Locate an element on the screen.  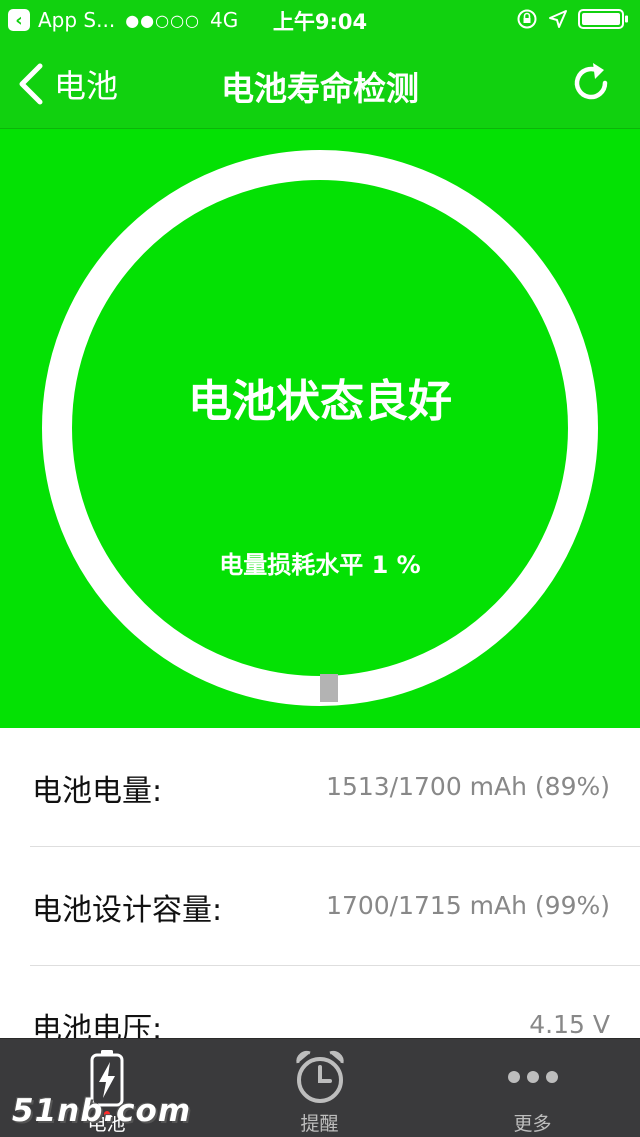
row-label: 电池设计容量: is located at coordinates (127, 910).